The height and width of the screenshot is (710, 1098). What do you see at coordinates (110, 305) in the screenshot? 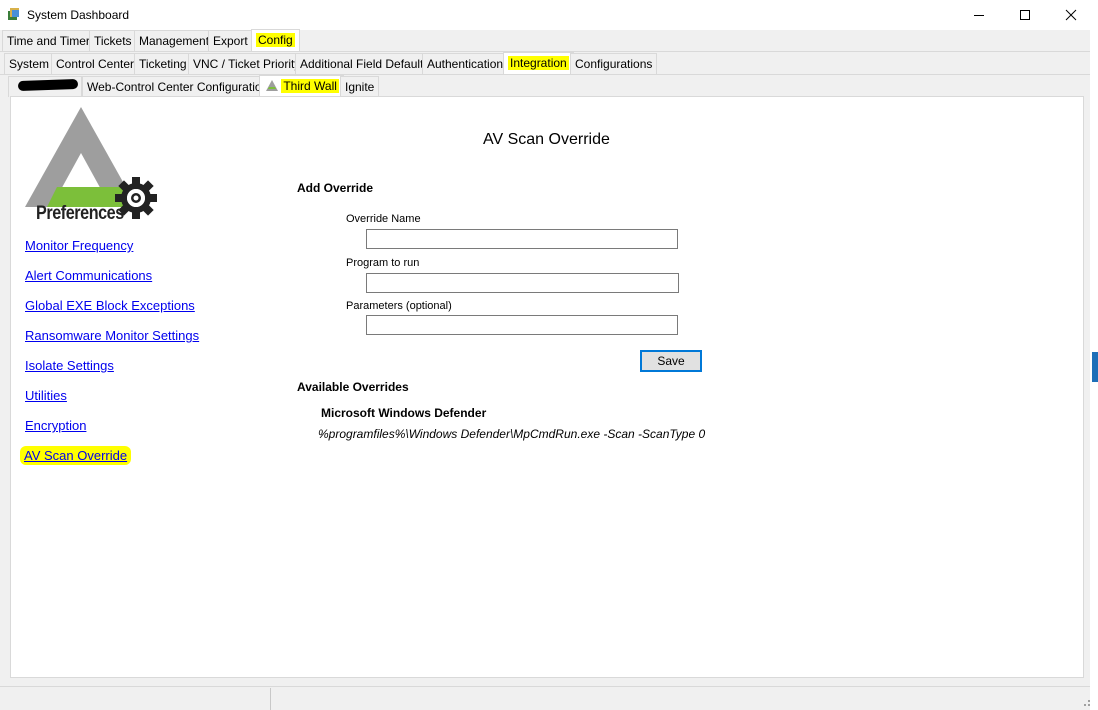
I see `nav-global-exe-block-exceptions: Global EXE Block Exceptions` at bounding box center [110, 305].